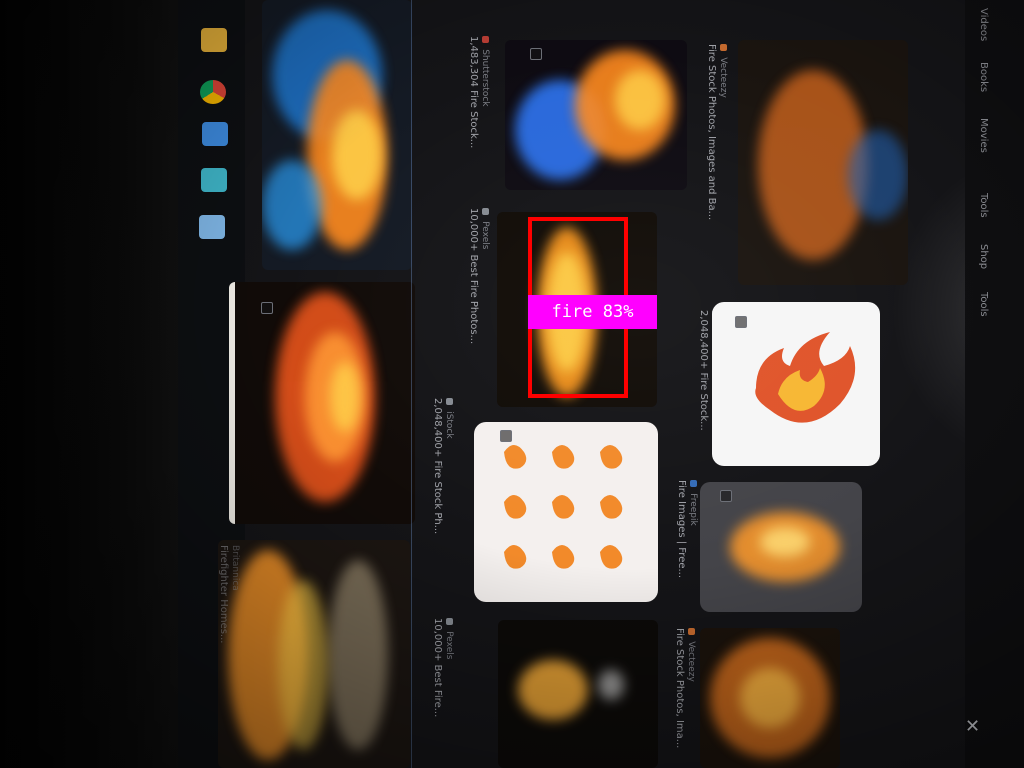 Image resolution: width=1024 pixels, height=768 pixels. Describe the element at coordinates (983, 24) in the screenshot. I see `menu-item-0: Videos` at that location.